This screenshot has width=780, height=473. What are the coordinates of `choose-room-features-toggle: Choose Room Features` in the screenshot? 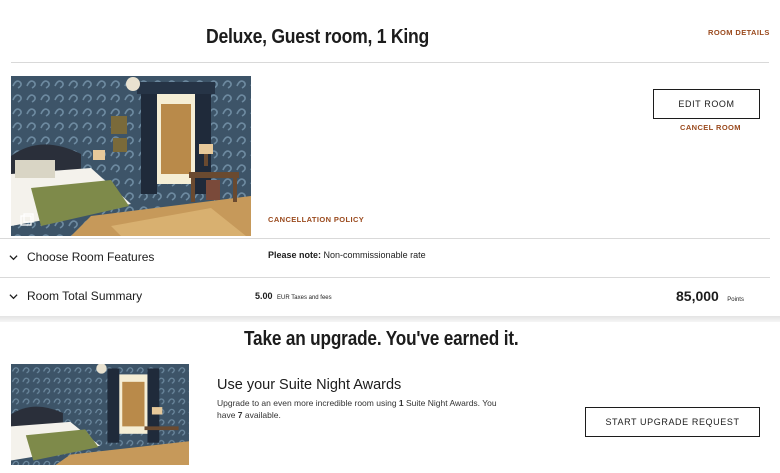 It's located at (81, 257).